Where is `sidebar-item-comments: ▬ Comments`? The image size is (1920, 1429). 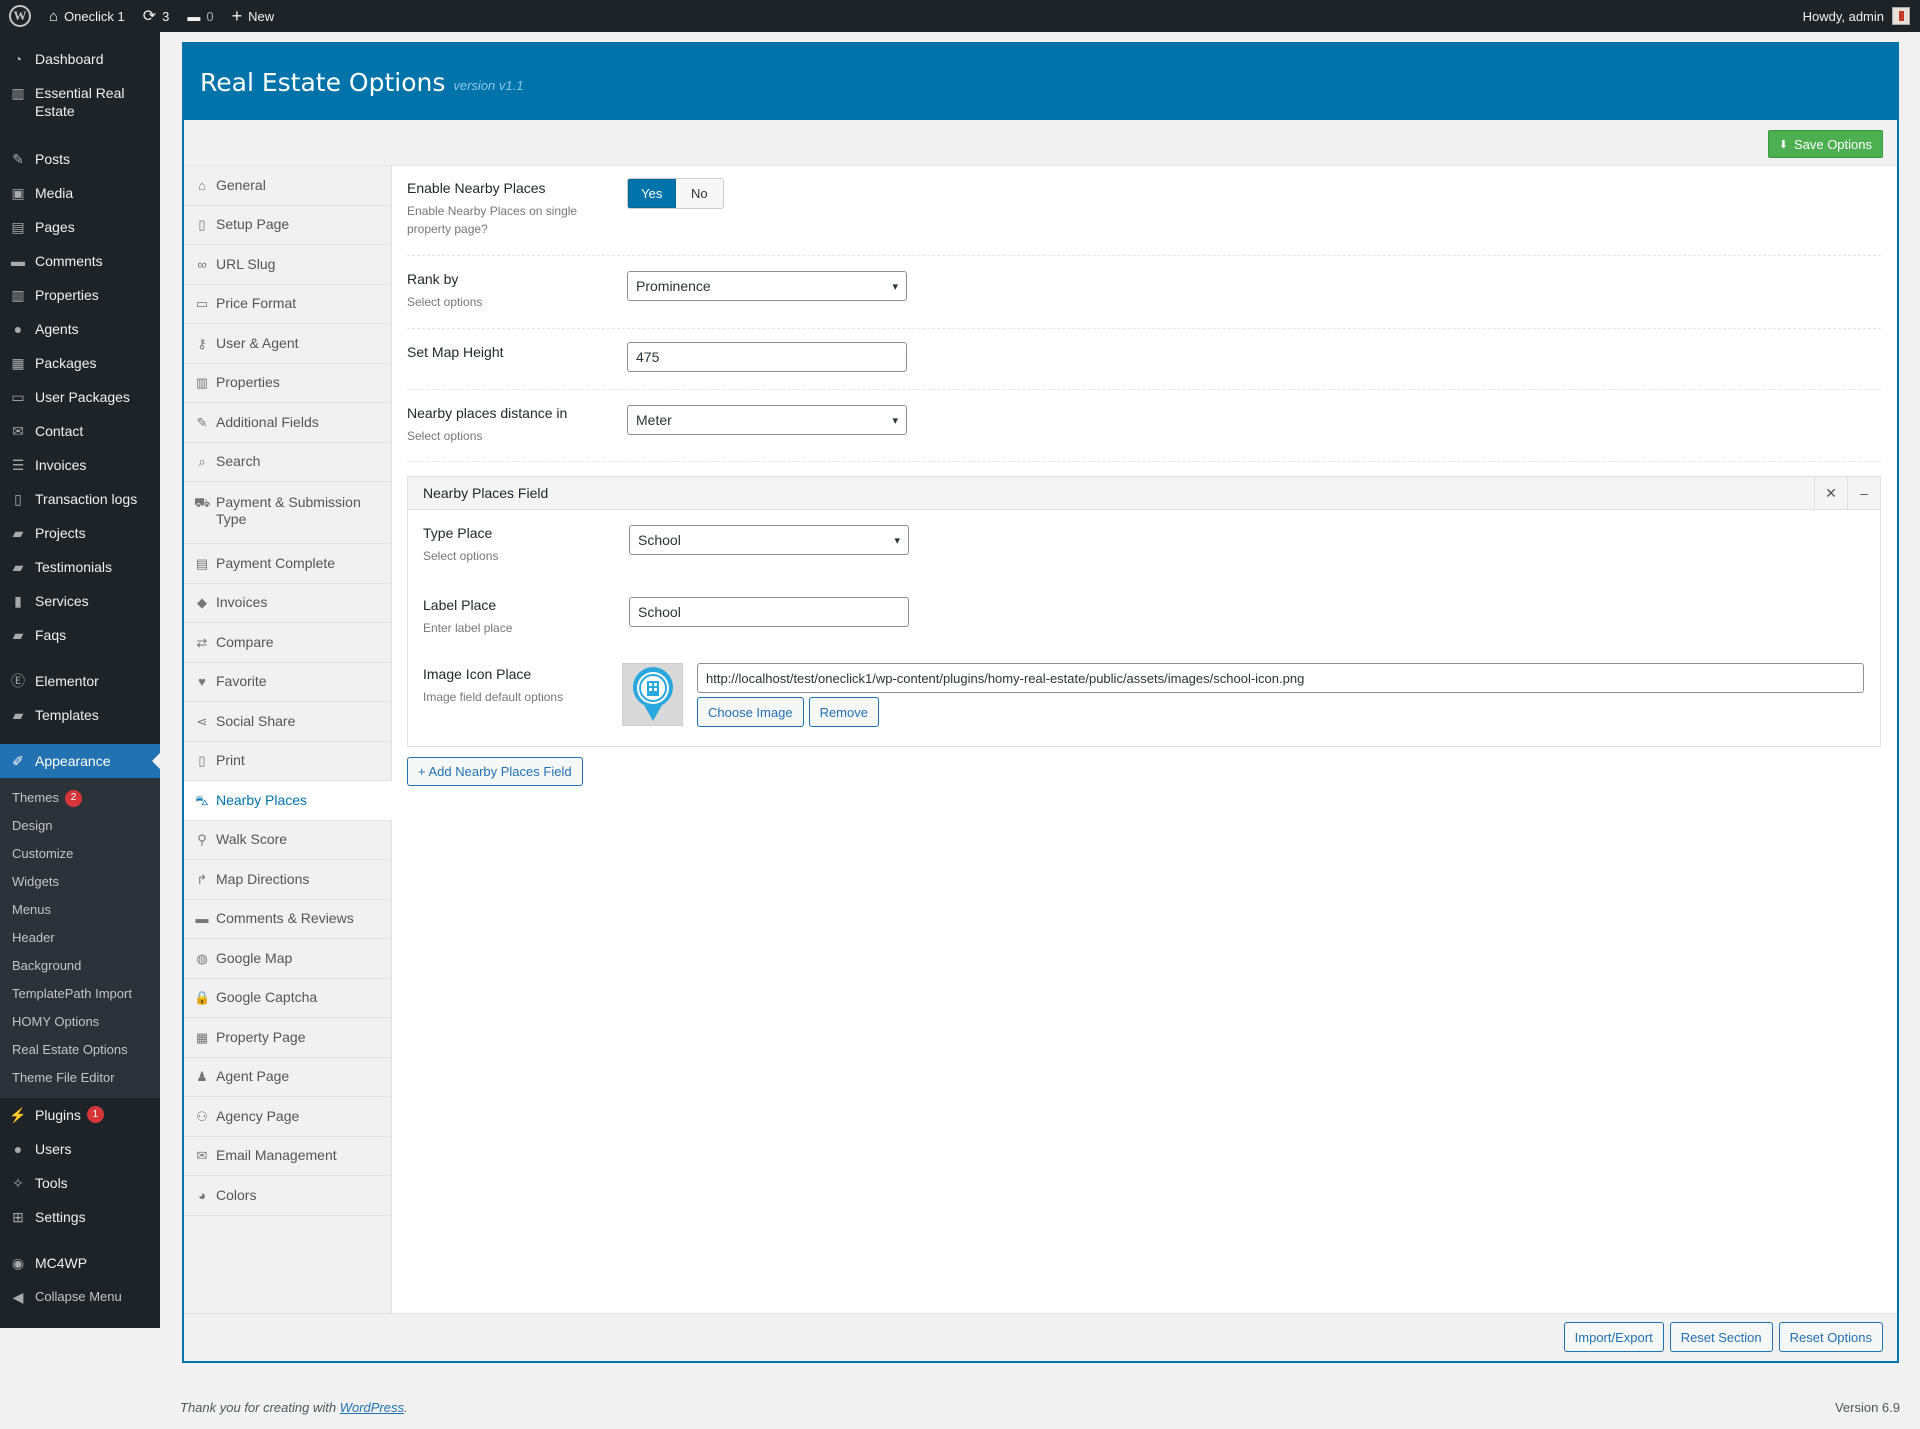
sidebar-item-comments: ▬ Comments is located at coordinates (80, 261).